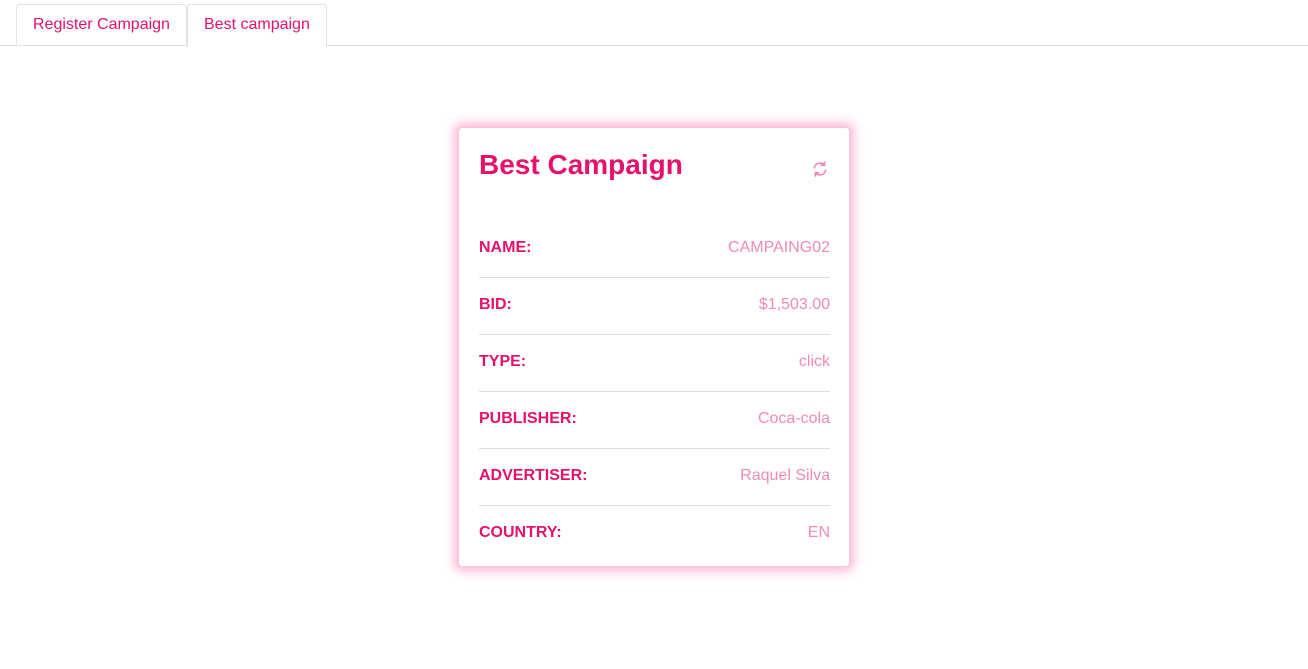 This screenshot has width=1308, height=669. What do you see at coordinates (779, 247) in the screenshot?
I see `detail-value: CAMPAING02` at bounding box center [779, 247].